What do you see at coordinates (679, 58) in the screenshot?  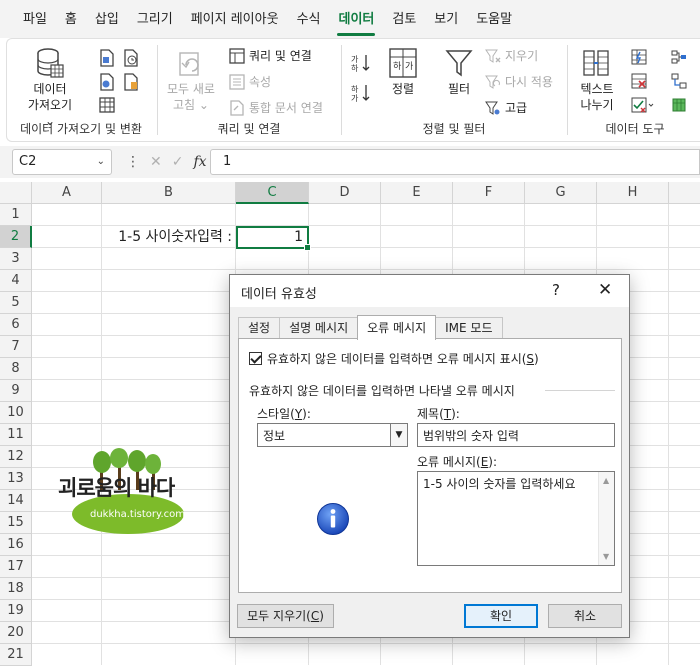 I see `consolidate-icon` at bounding box center [679, 58].